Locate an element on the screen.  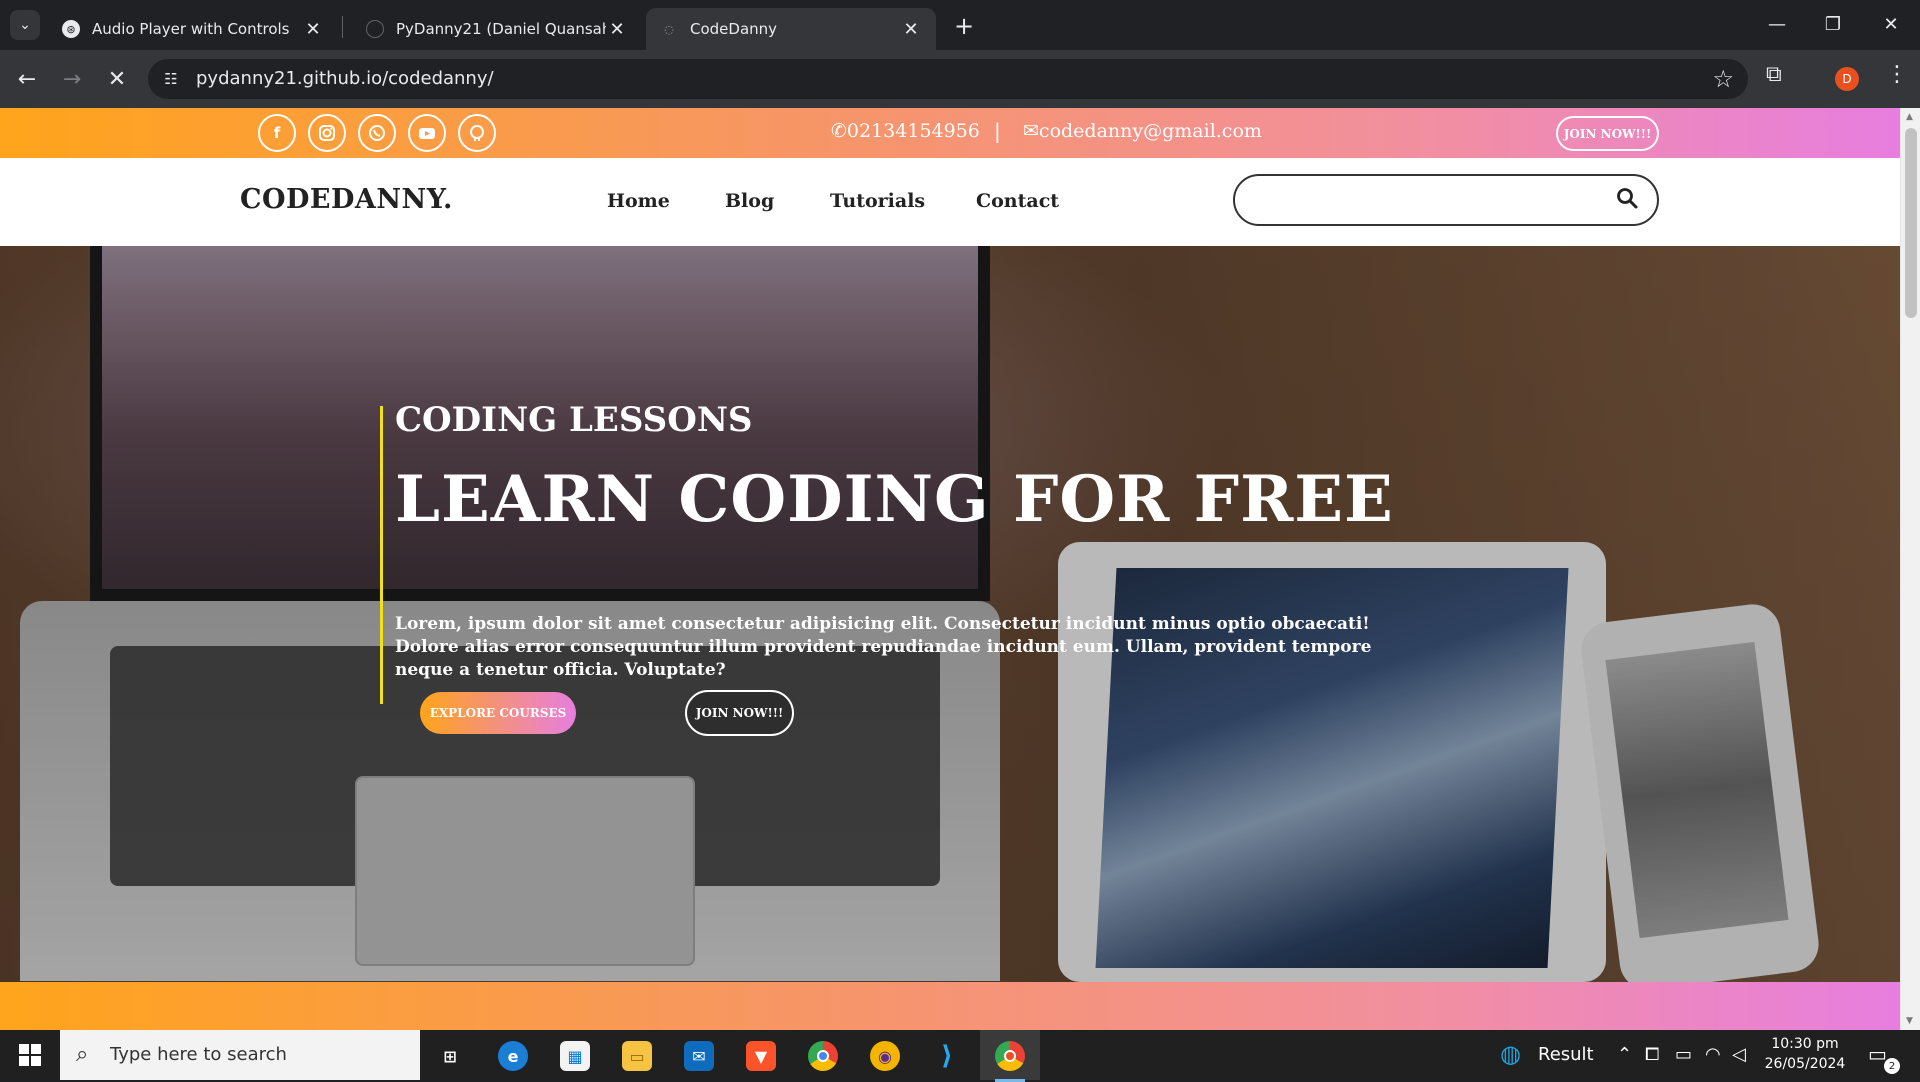
taskbar-brave: ▼ is located at coordinates (761, 1056).